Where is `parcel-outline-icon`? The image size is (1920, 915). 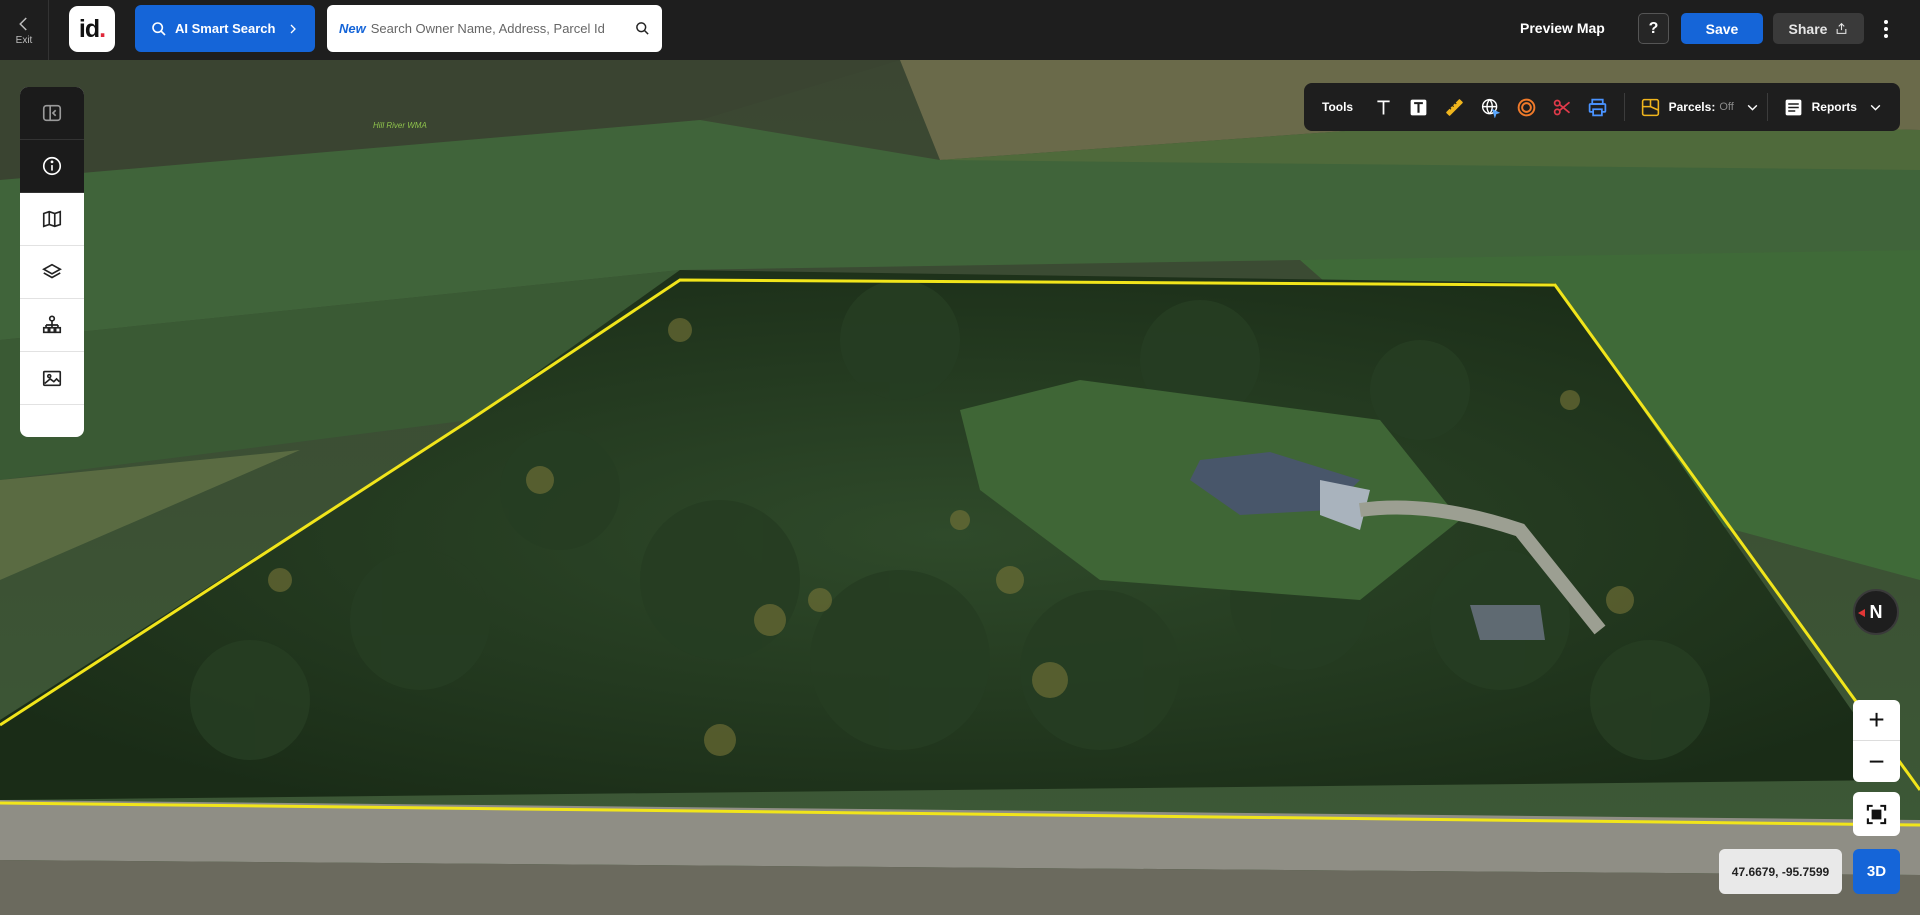 parcel-outline-icon is located at coordinates (1651, 107).